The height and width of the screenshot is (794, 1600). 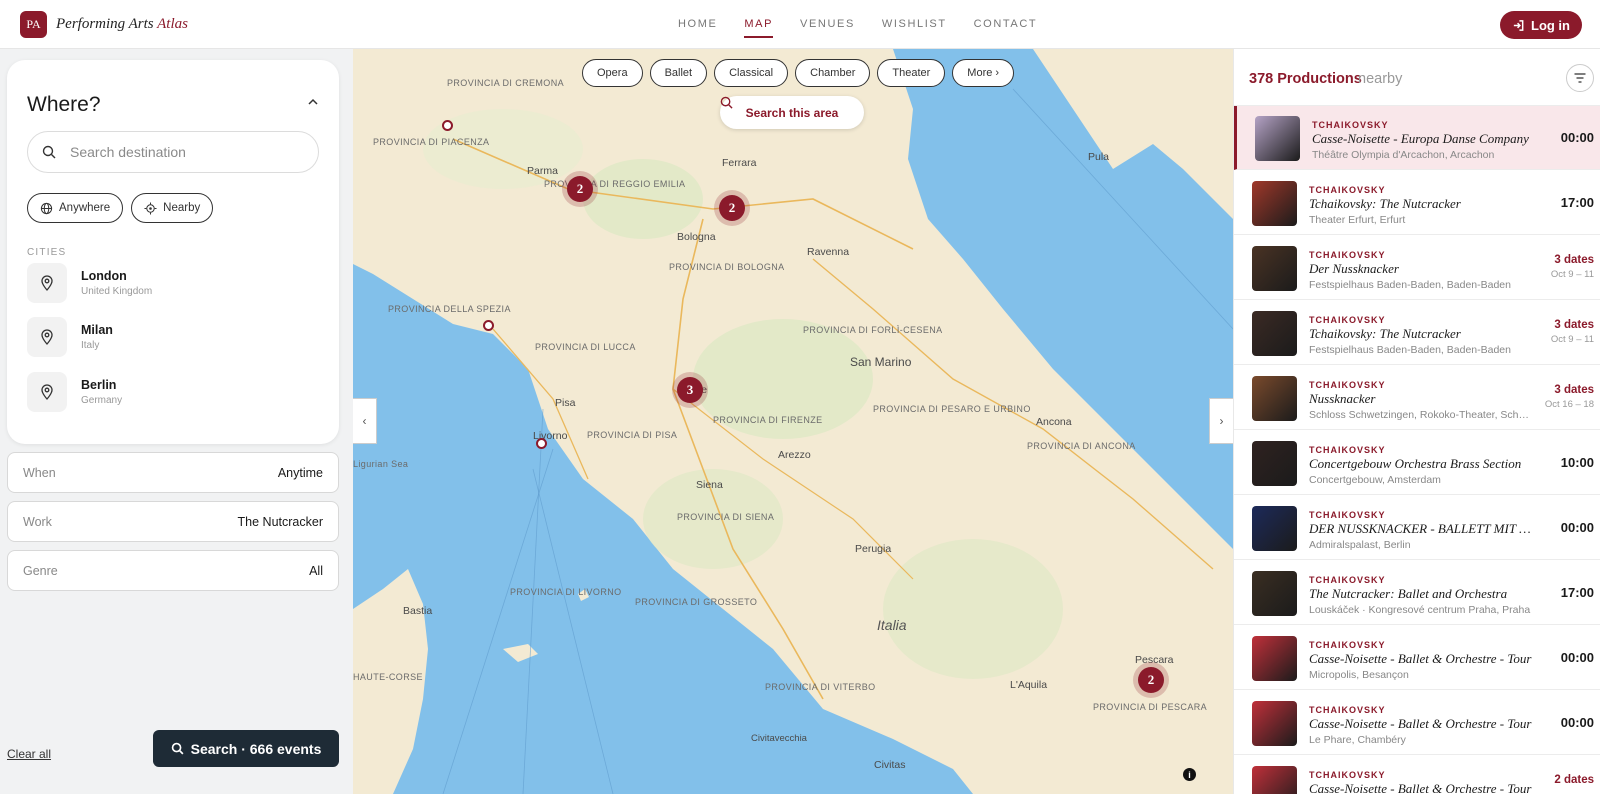 I want to click on map-province: PROVINCIA DI ANCONA, so click(x=1081, y=446).